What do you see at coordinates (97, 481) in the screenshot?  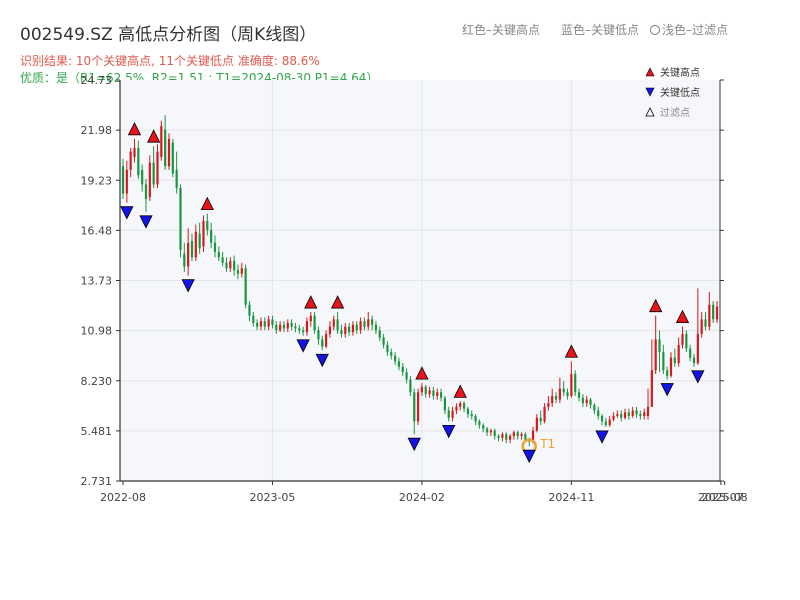 I see `y-tick-label: 2.731` at bounding box center [97, 481].